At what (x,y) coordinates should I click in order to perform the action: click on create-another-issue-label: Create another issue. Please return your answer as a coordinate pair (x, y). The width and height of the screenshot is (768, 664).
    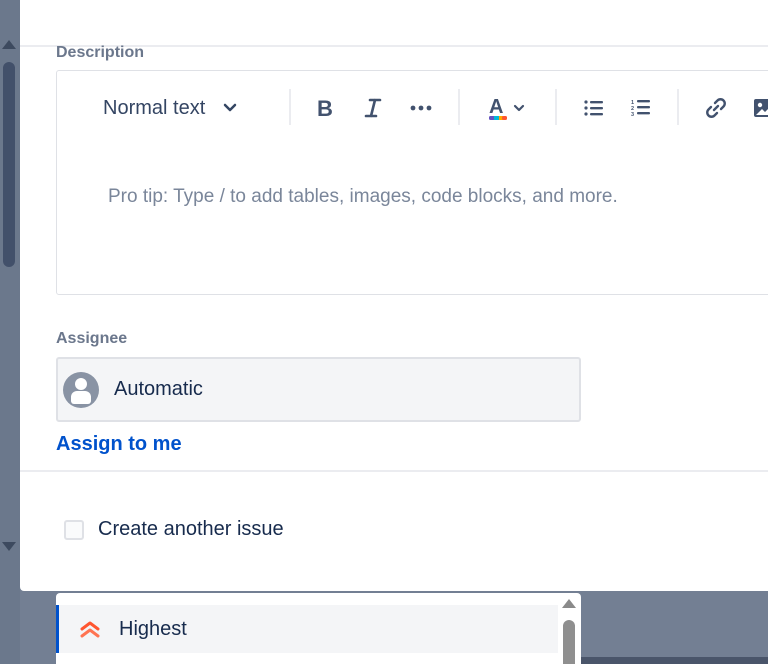
    Looking at the image, I should click on (191, 529).